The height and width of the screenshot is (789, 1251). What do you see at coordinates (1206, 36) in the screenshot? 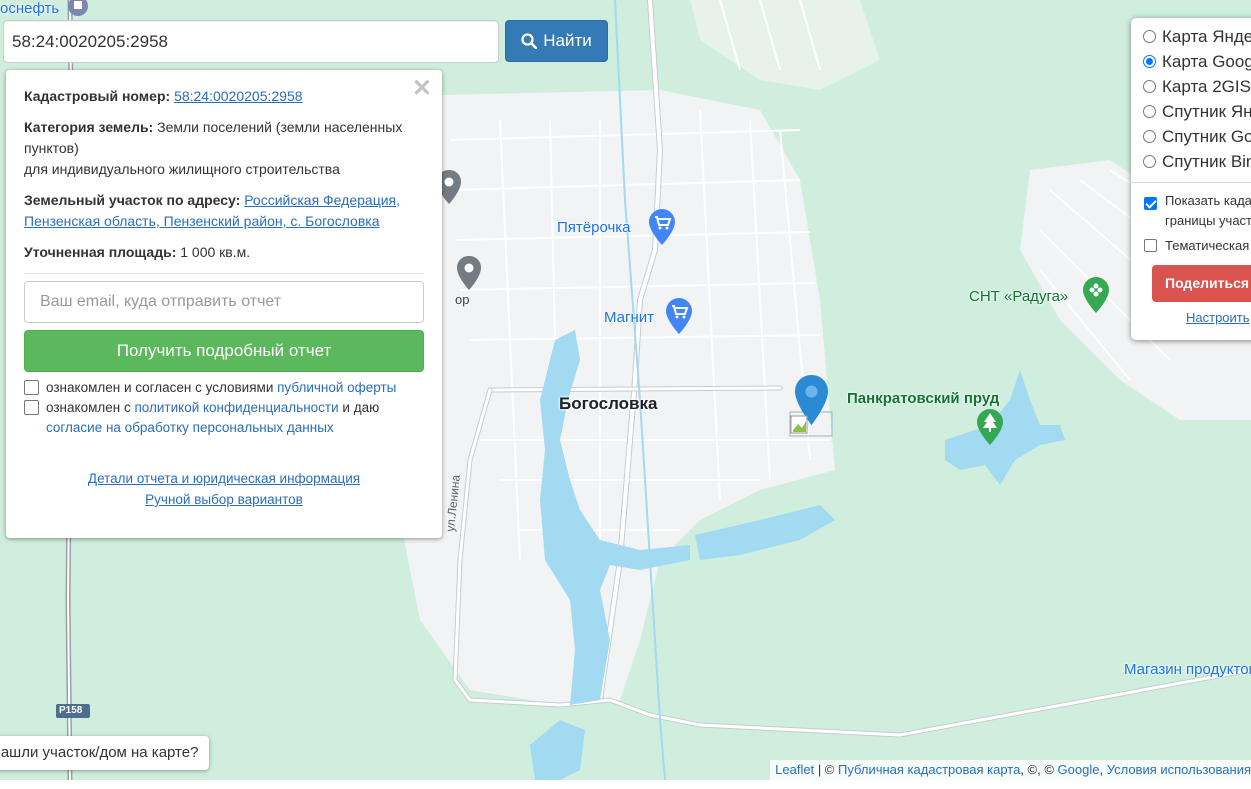
I see `layer-option-label: Карта Яндекс` at bounding box center [1206, 36].